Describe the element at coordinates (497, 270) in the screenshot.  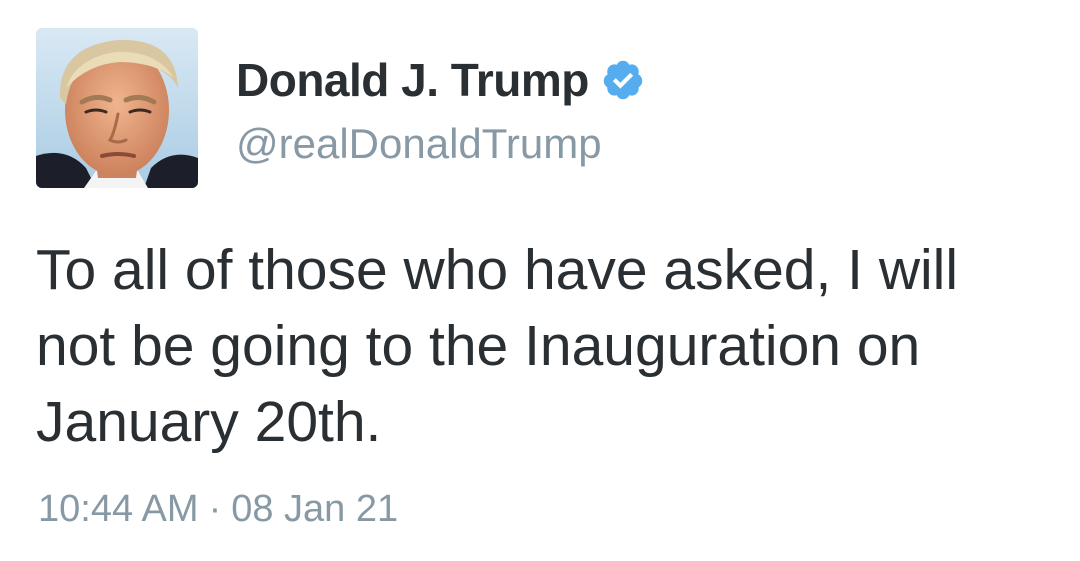
I see `tweet-text-line: To all of those who have asked, I will` at that location.